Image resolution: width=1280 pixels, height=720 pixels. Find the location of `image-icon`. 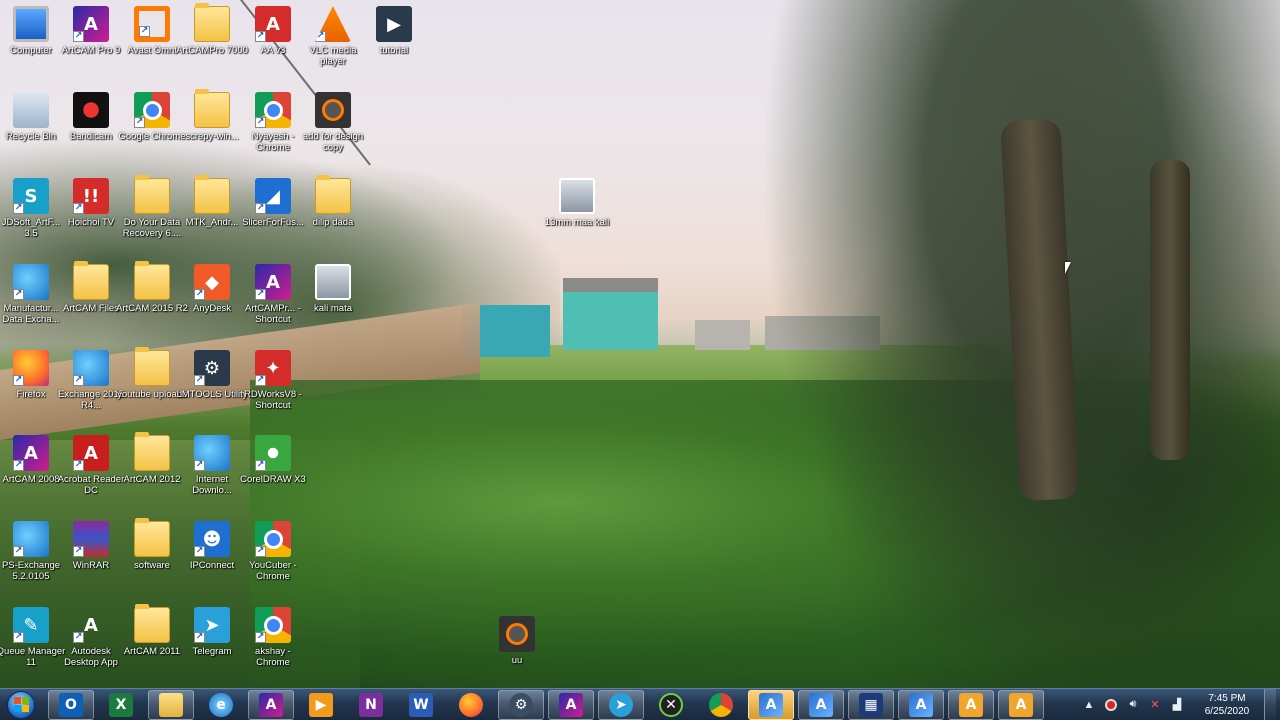

image-icon is located at coordinates (333, 282).